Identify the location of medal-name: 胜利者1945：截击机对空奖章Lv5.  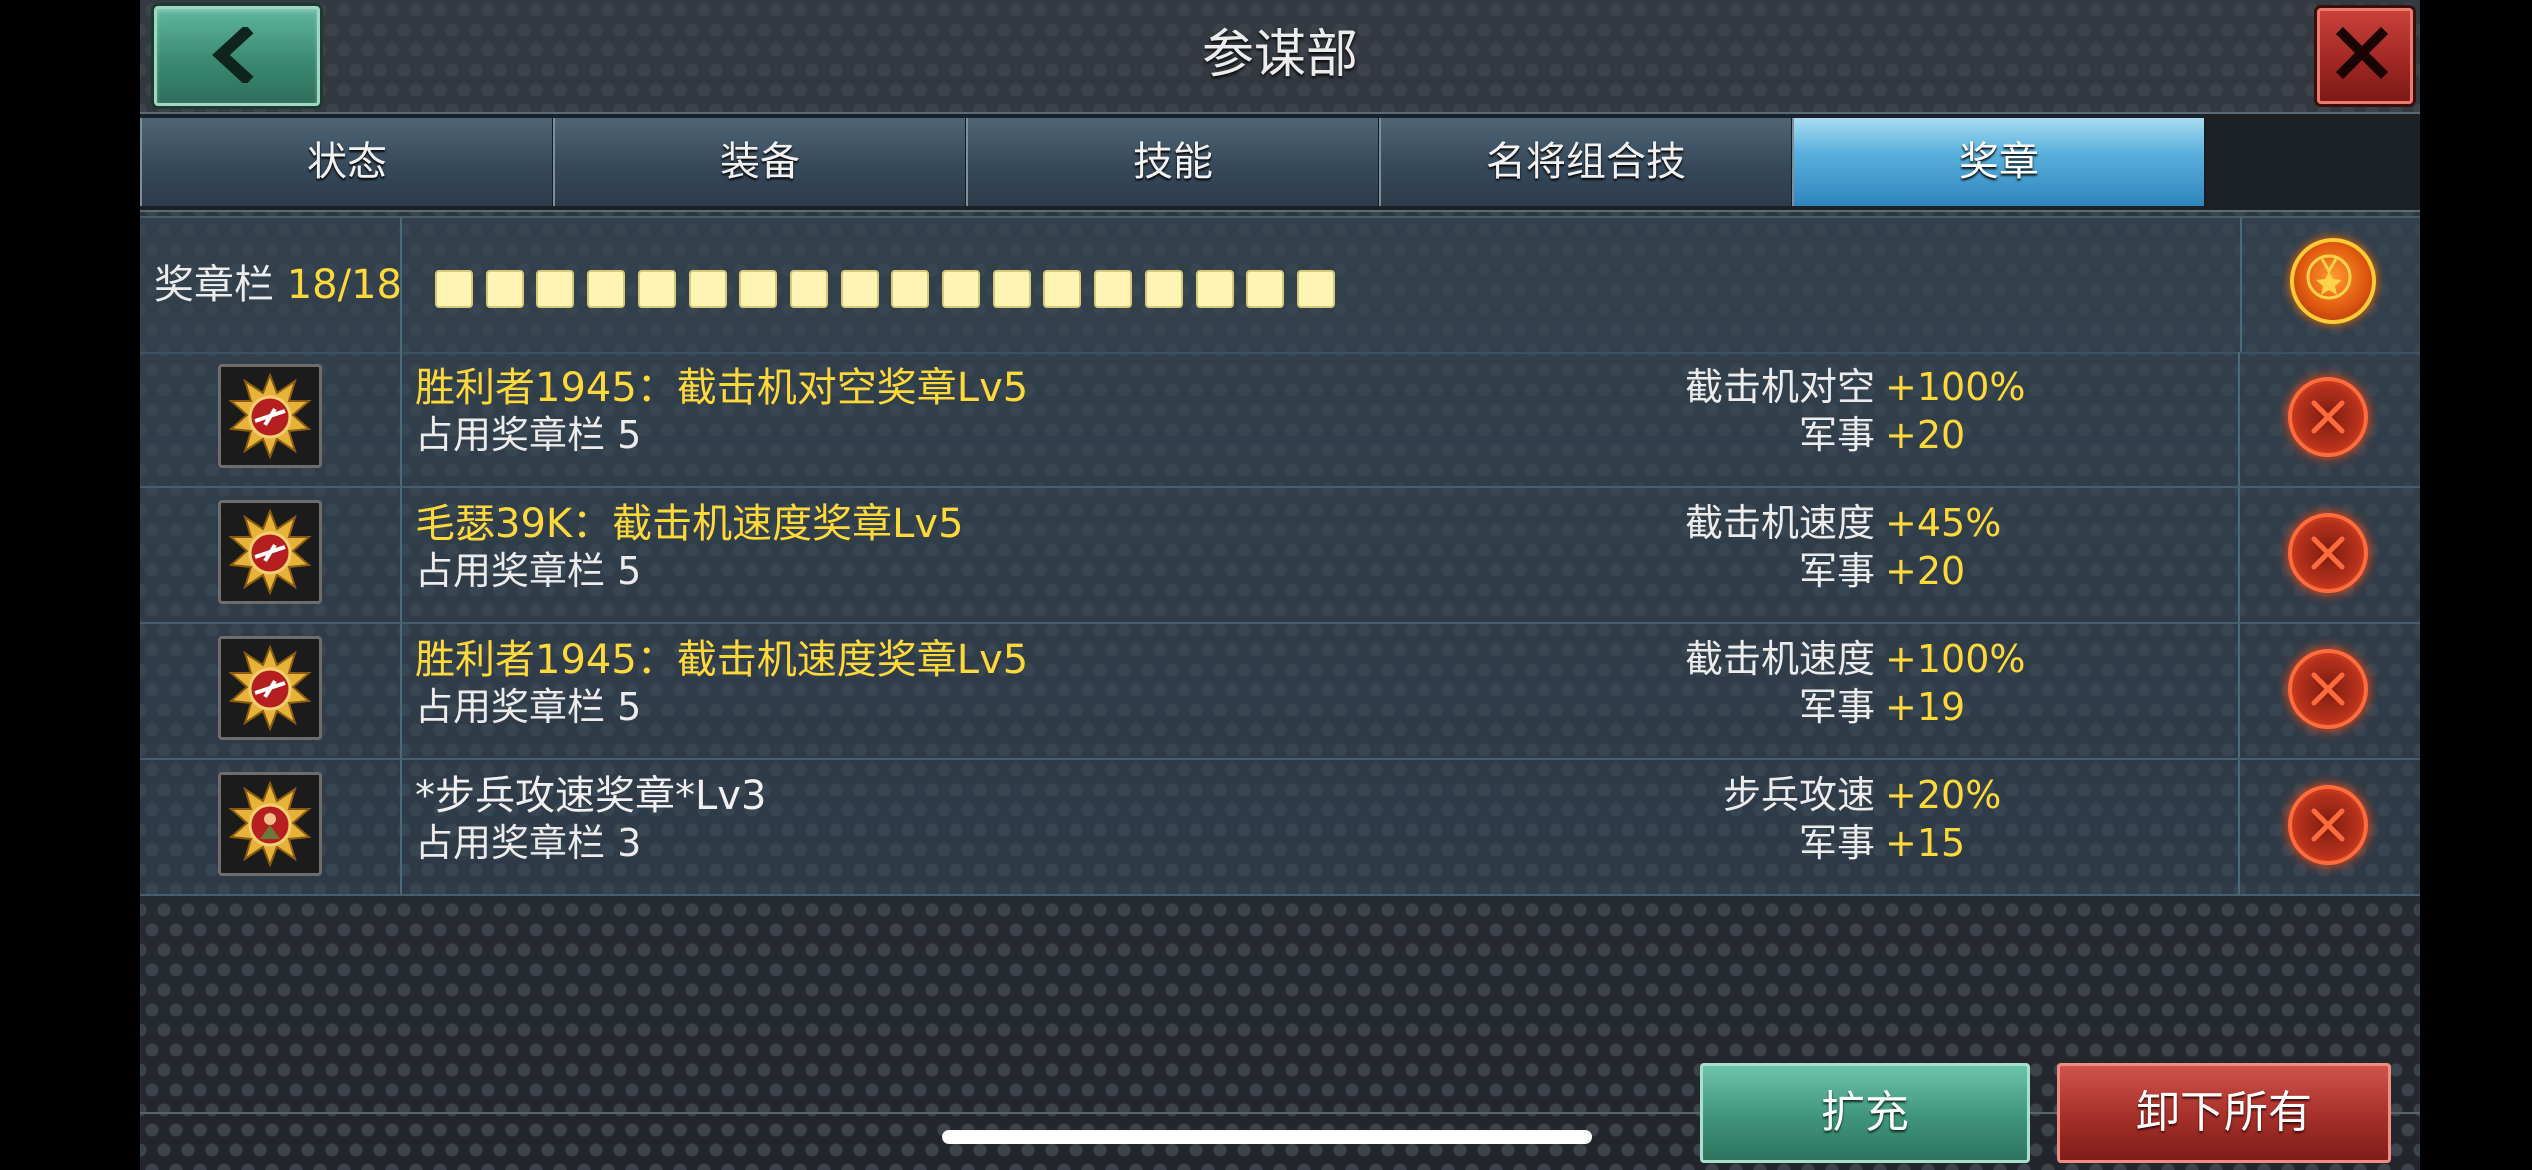
(722, 388).